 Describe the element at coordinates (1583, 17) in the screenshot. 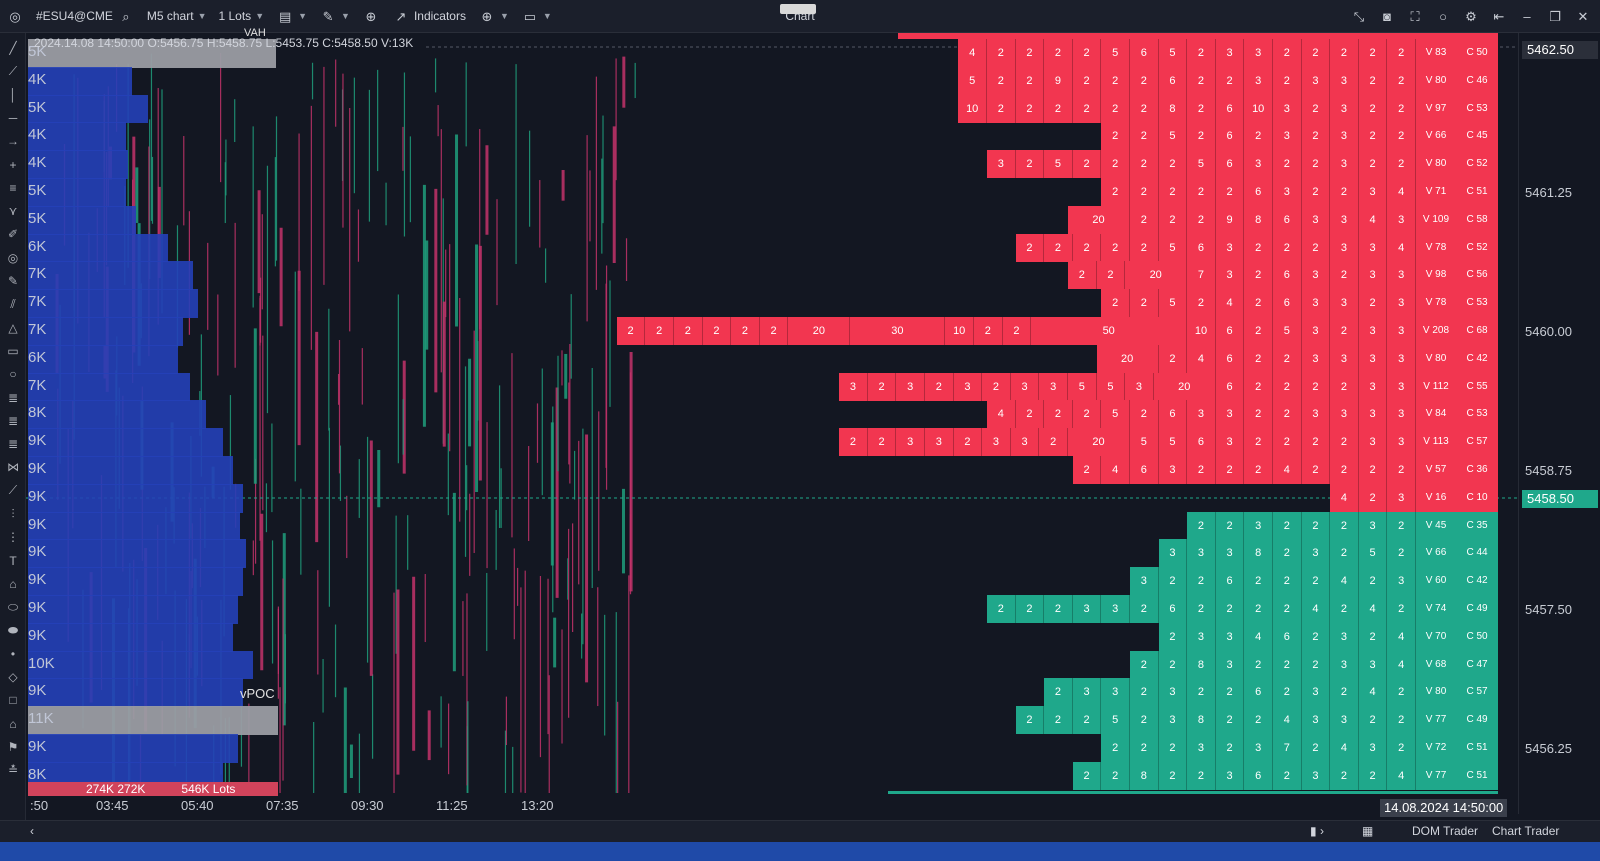

I see `close-icon: ✕` at that location.